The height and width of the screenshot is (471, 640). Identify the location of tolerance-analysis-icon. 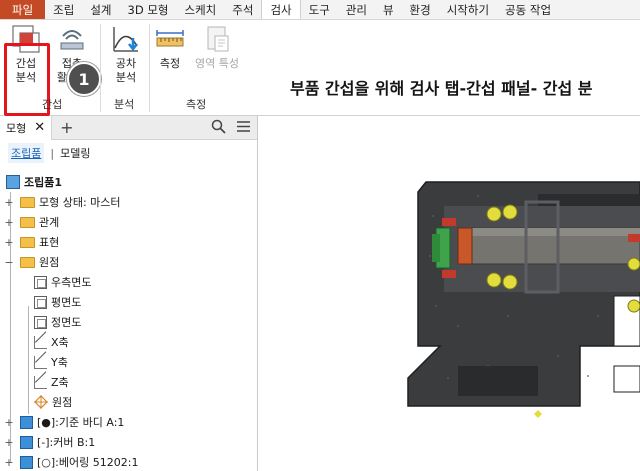
(126, 39).